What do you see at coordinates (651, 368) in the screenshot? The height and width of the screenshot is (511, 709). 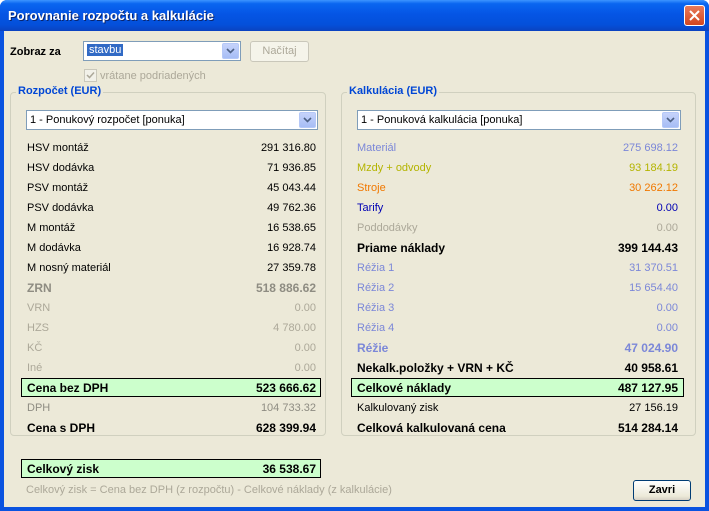 I see `noncalc-items-value: 40 958.61` at bounding box center [651, 368].